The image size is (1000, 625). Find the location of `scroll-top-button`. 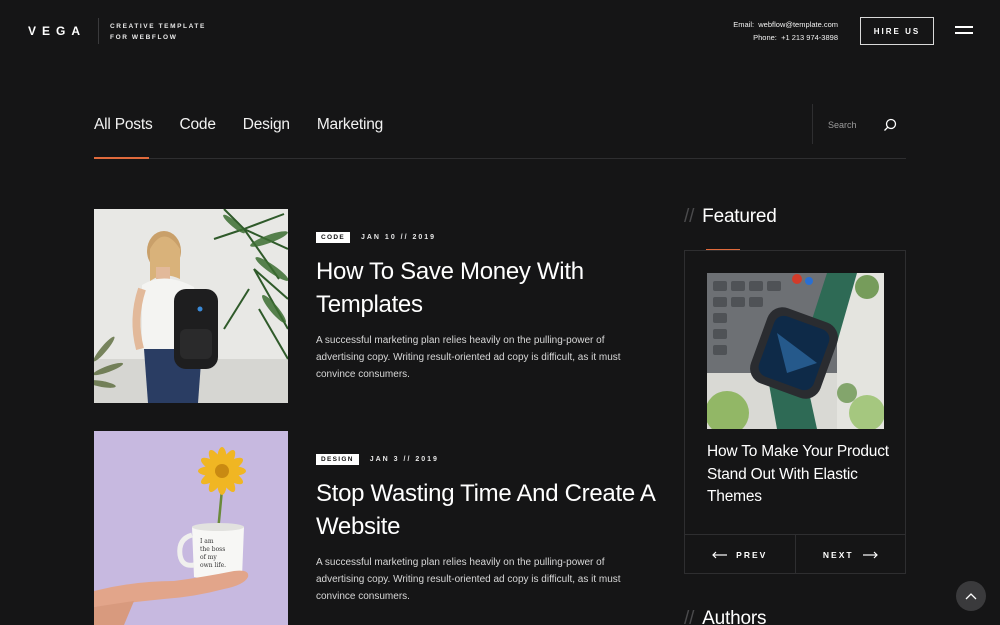

scroll-top-button is located at coordinates (971, 596).